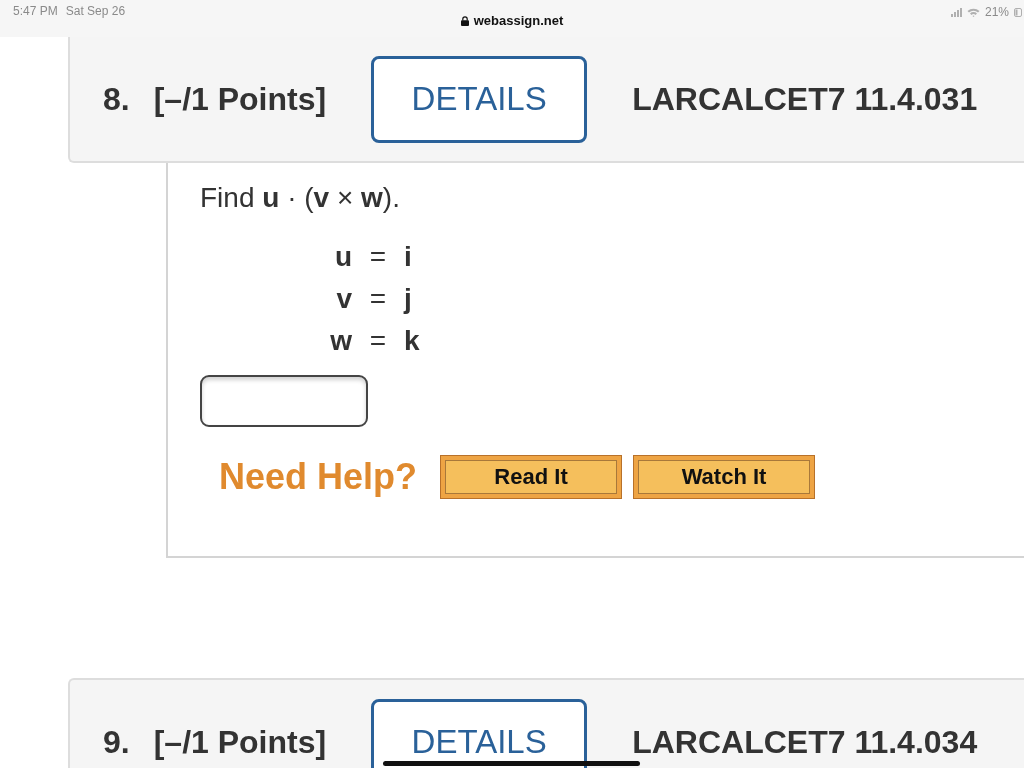  What do you see at coordinates (318, 477) in the screenshot?
I see `need-help-label: Need Help?` at bounding box center [318, 477].